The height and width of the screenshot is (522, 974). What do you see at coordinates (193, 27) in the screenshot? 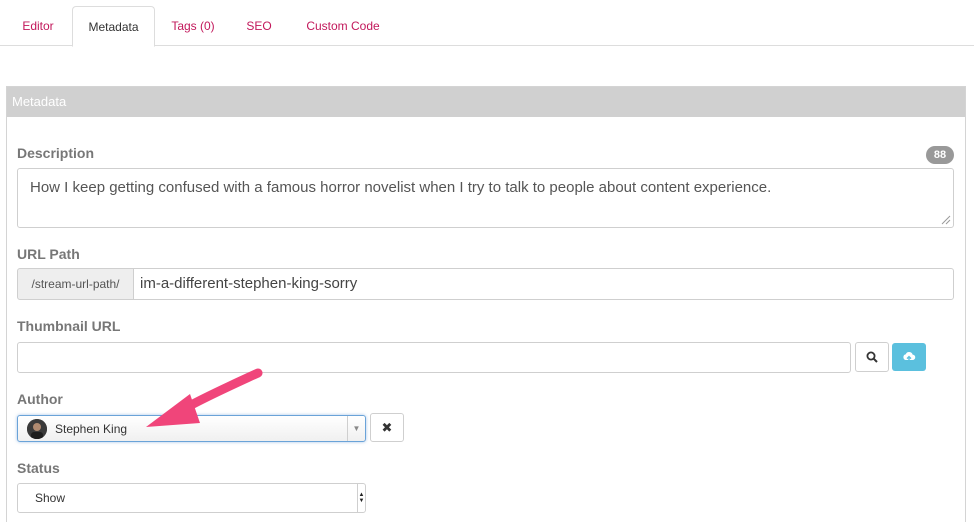
I see `tab-tags: Tags (0)` at bounding box center [193, 27].